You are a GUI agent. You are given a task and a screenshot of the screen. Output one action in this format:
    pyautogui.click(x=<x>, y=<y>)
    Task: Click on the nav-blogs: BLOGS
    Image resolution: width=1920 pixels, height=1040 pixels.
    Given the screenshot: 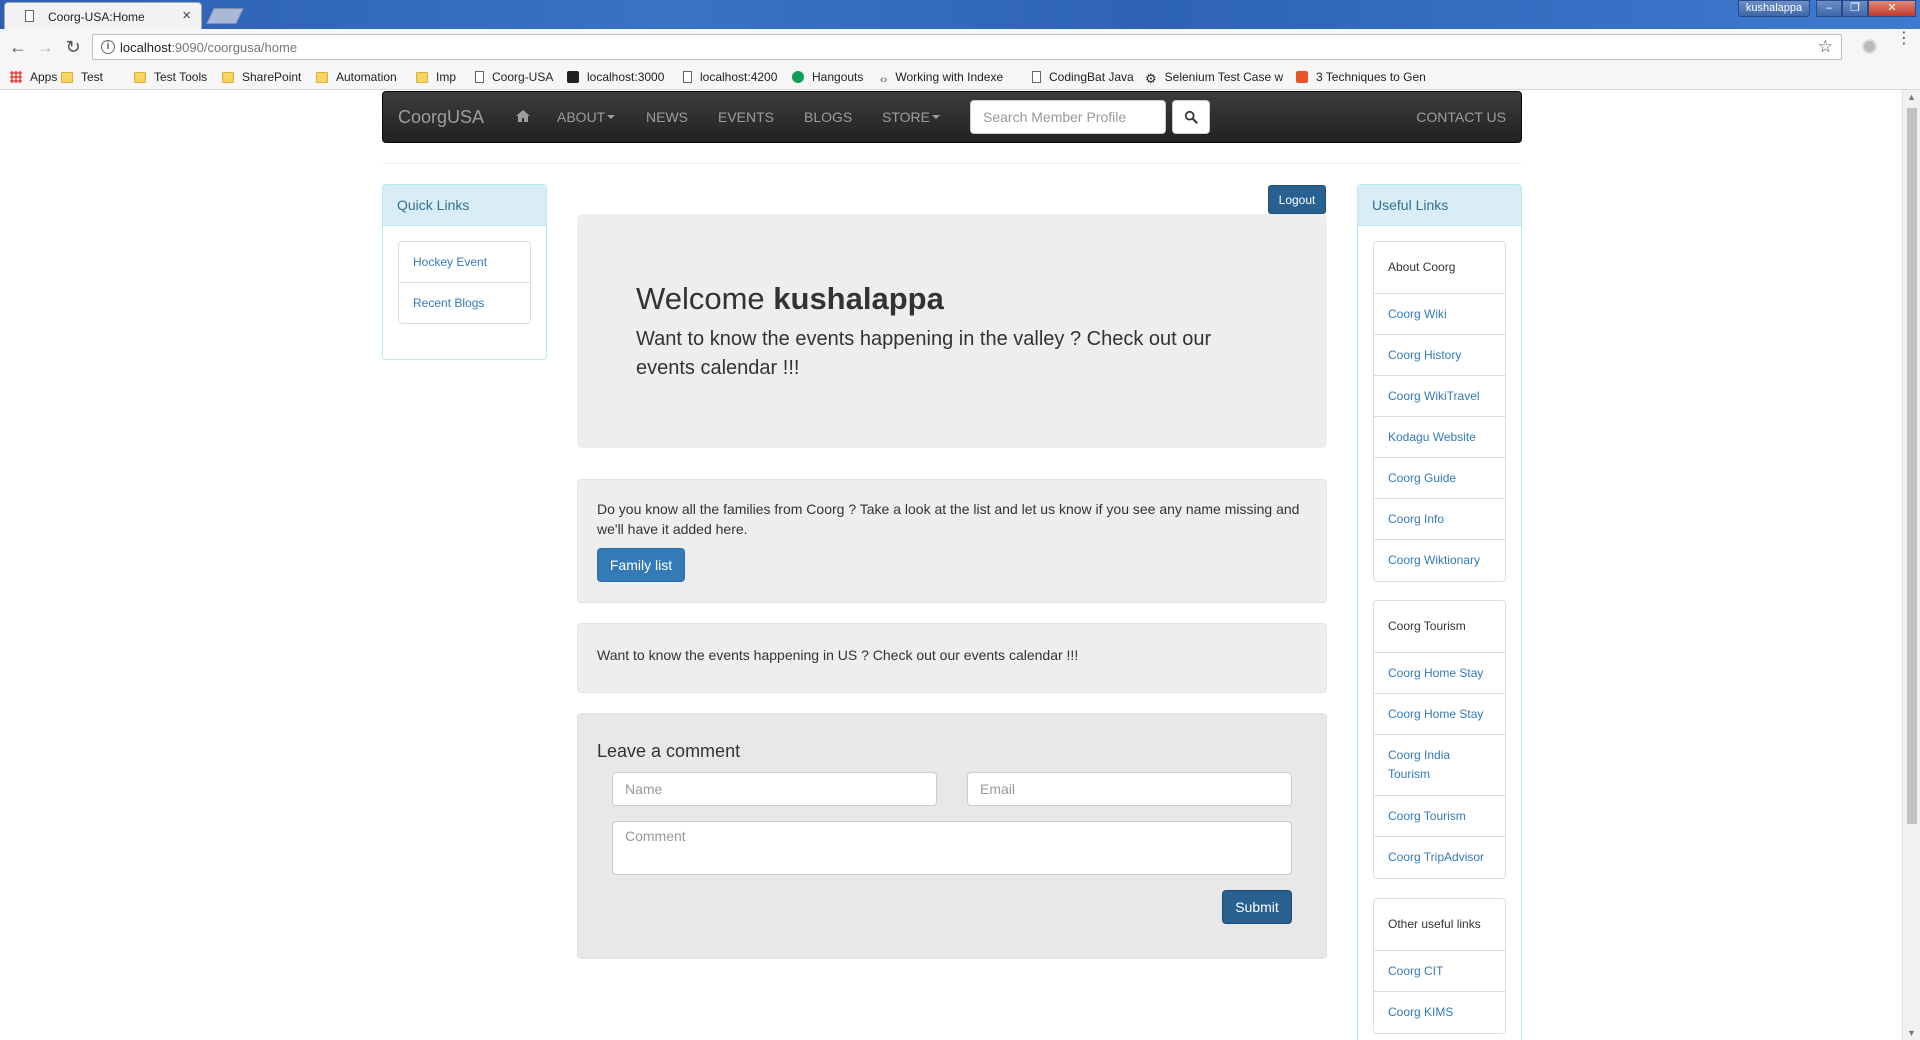 What is the action you would take?
    pyautogui.click(x=828, y=117)
    